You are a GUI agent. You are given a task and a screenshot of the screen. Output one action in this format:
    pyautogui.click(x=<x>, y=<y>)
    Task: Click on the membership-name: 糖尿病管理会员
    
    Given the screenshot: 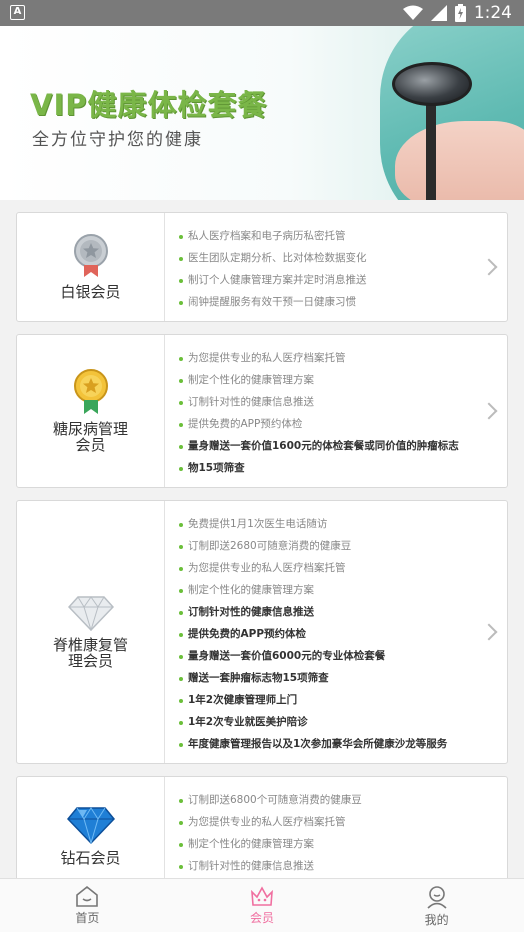 What is the action you would take?
    pyautogui.click(x=90, y=437)
    